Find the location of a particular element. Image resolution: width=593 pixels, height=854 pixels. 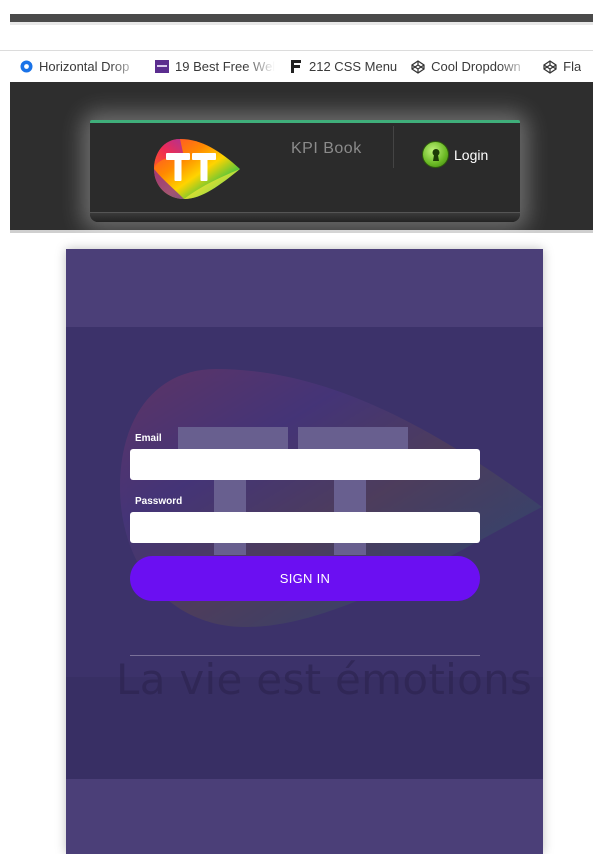

email-field is located at coordinates (305, 464).